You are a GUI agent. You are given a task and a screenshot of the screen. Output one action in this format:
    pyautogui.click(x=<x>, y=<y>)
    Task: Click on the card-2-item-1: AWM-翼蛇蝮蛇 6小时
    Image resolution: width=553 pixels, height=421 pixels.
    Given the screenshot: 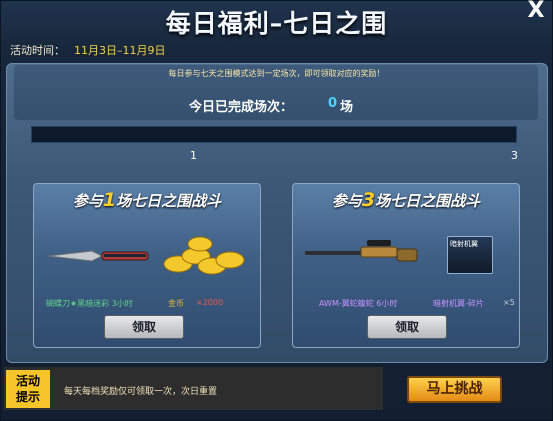 What is the action you would take?
    pyautogui.click(x=358, y=303)
    